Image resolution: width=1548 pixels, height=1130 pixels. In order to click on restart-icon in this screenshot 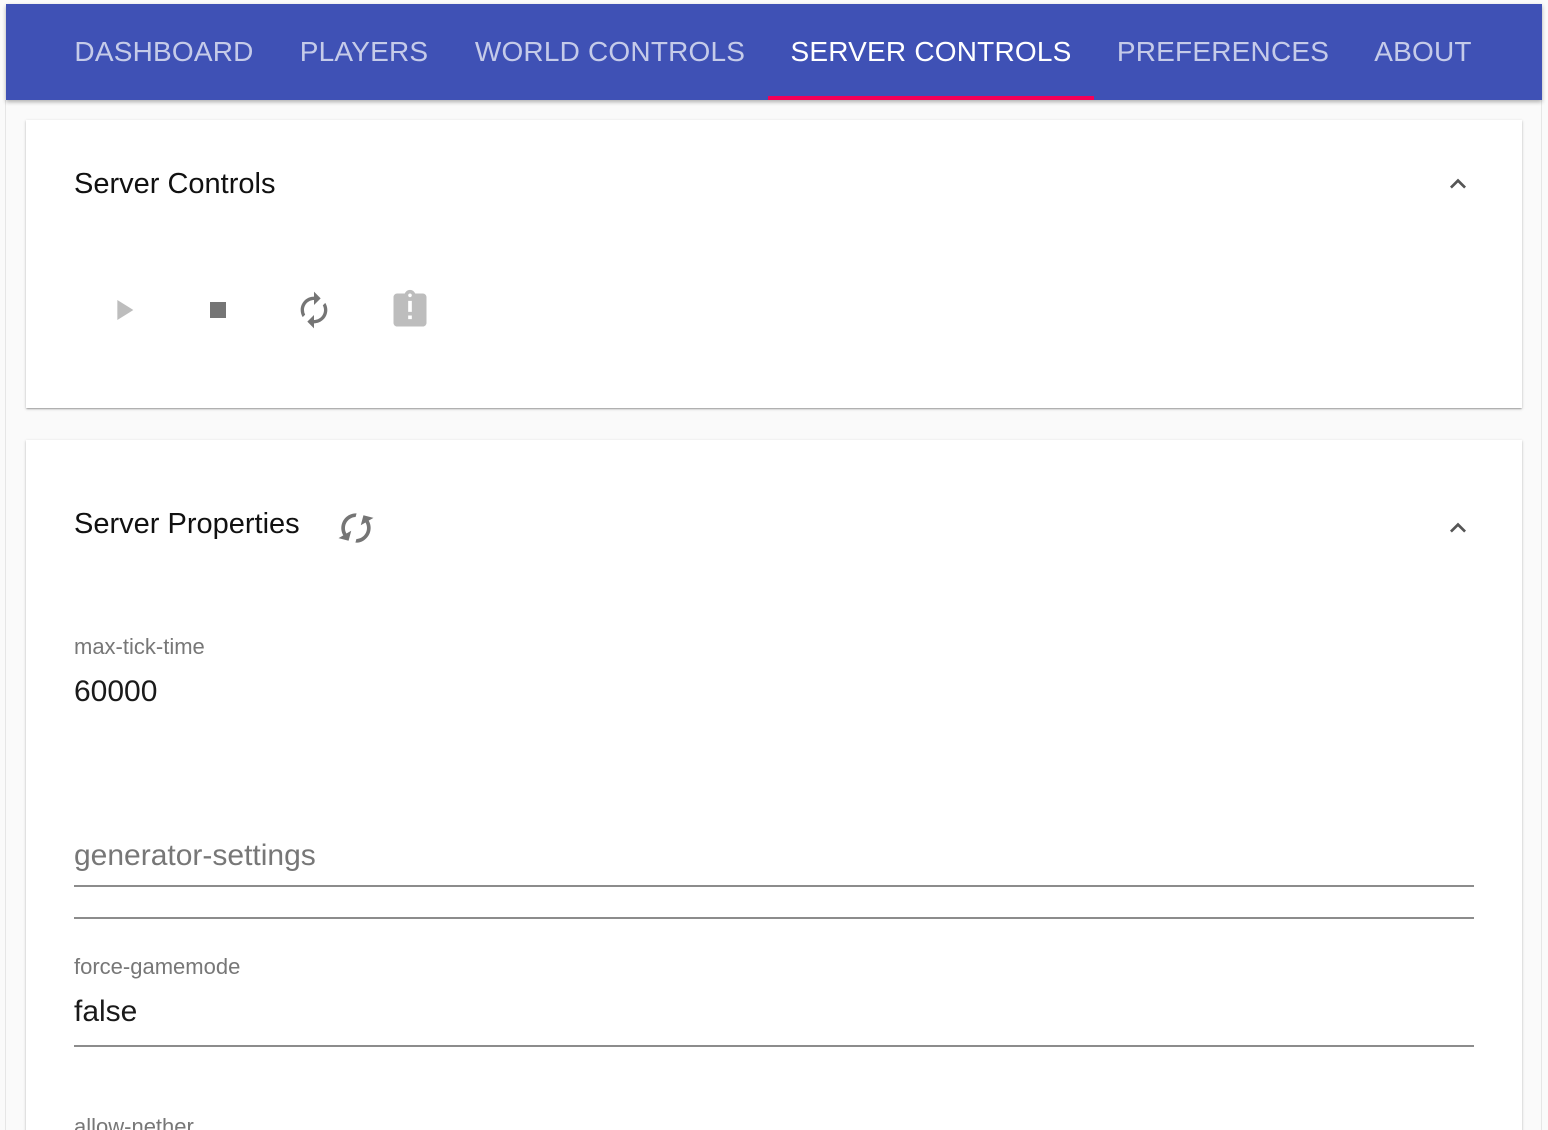, I will do `click(314, 312)`.